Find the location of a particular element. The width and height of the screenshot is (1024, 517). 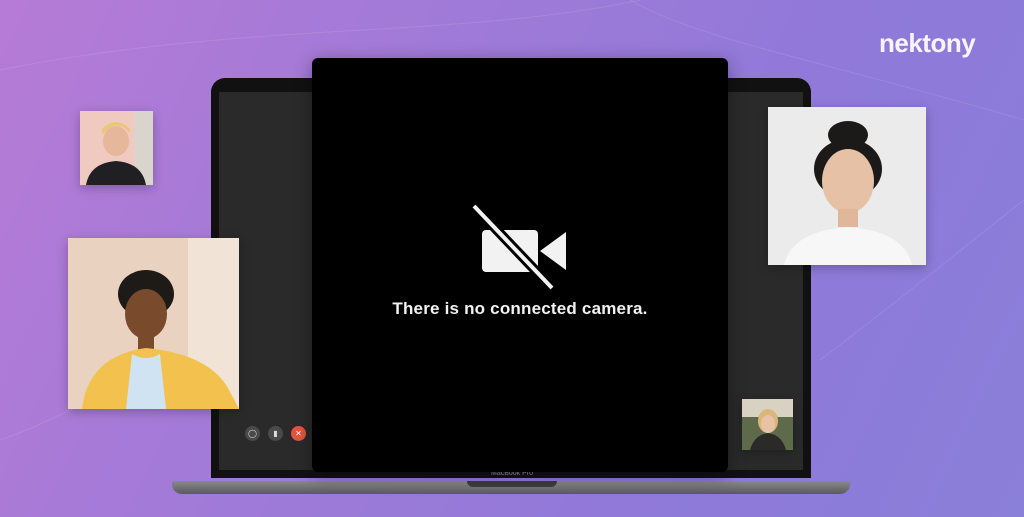

video-camera-off-icon is located at coordinates (518, 247).